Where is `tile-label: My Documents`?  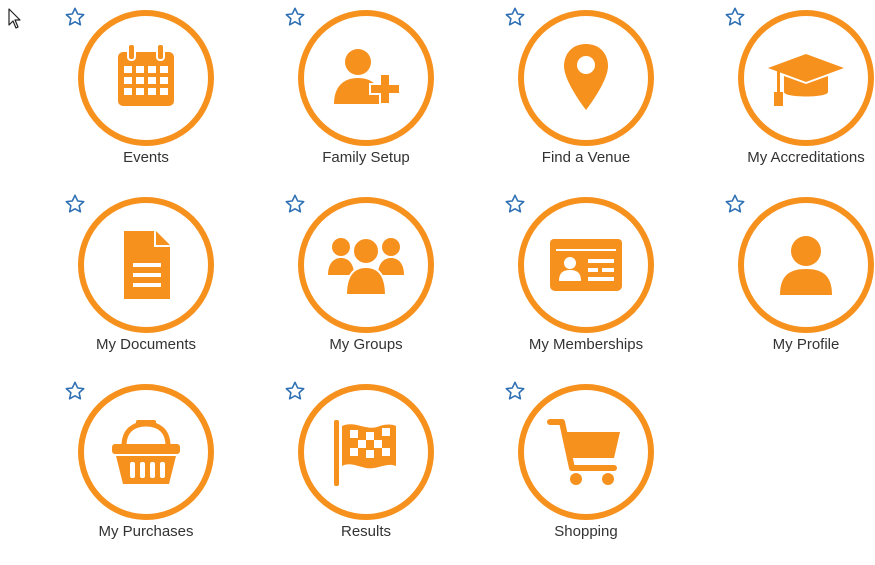
tile-label: My Documents is located at coordinates (146, 344).